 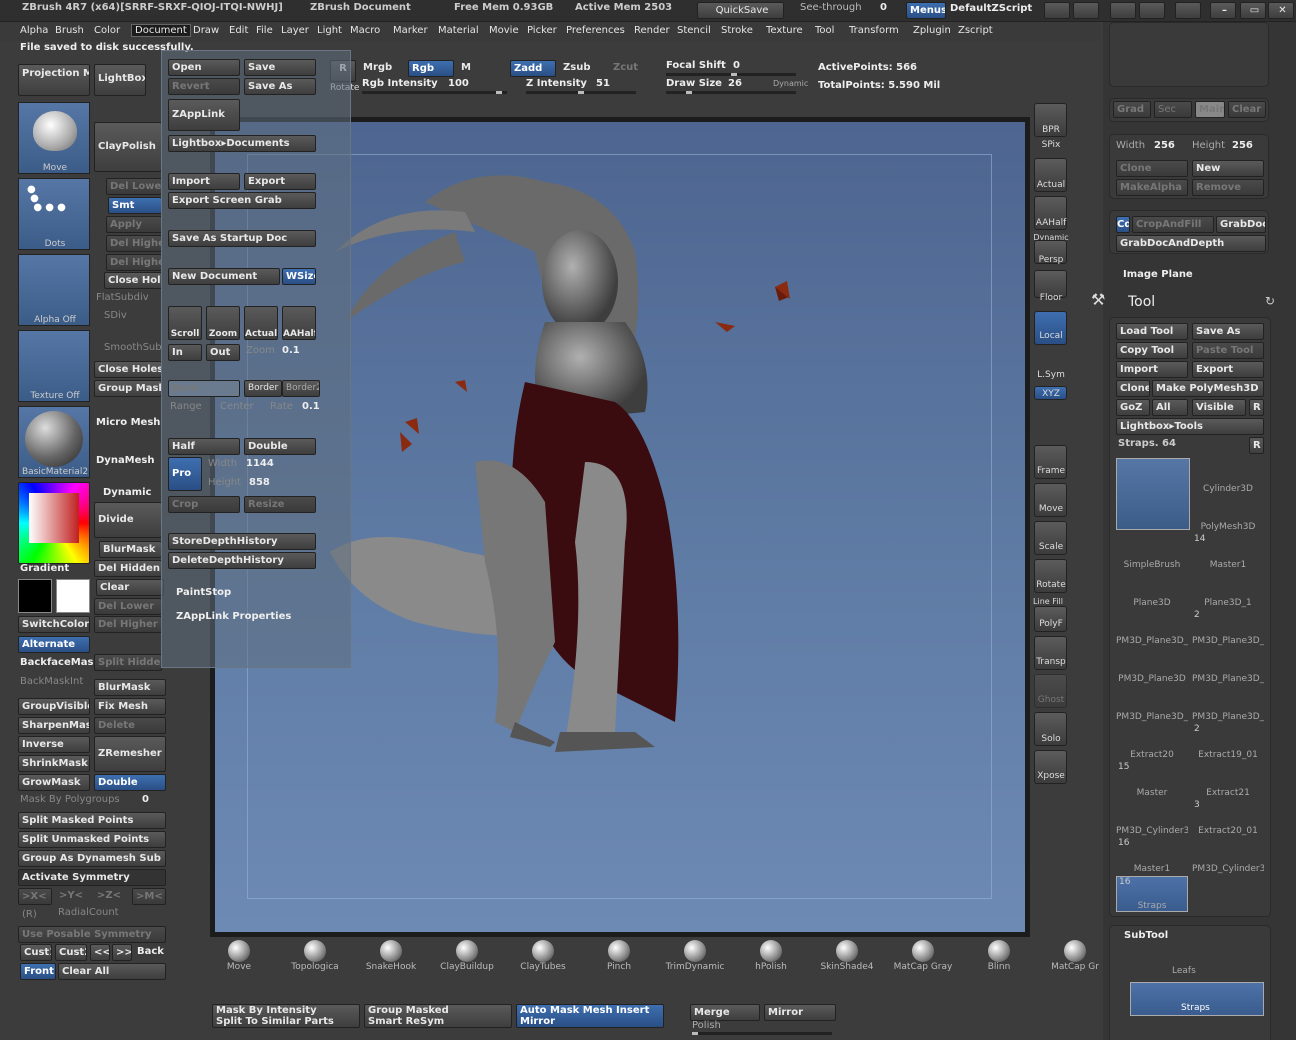 What do you see at coordinates (38, 971) in the screenshot?
I see `front-button: Front` at bounding box center [38, 971].